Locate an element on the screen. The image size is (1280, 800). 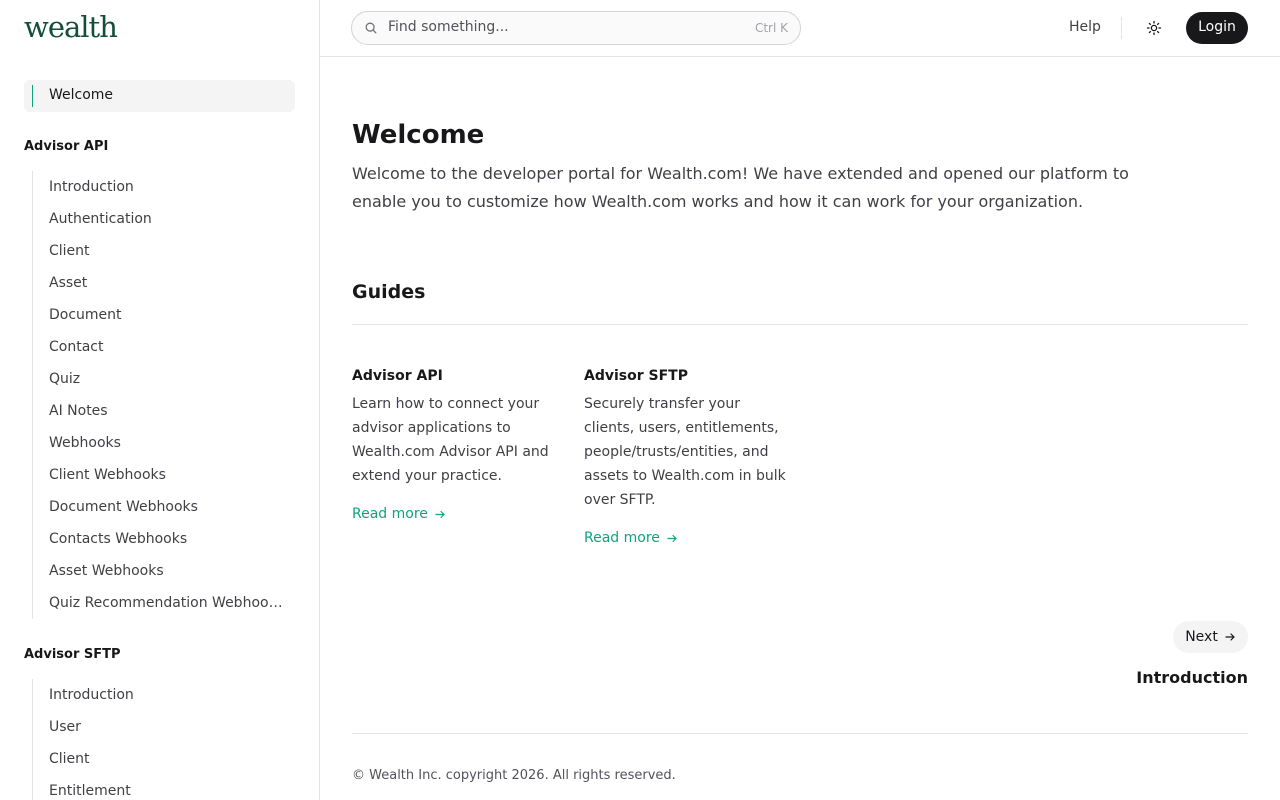
sidebar-item-sftp-user: User is located at coordinates (159, 727).